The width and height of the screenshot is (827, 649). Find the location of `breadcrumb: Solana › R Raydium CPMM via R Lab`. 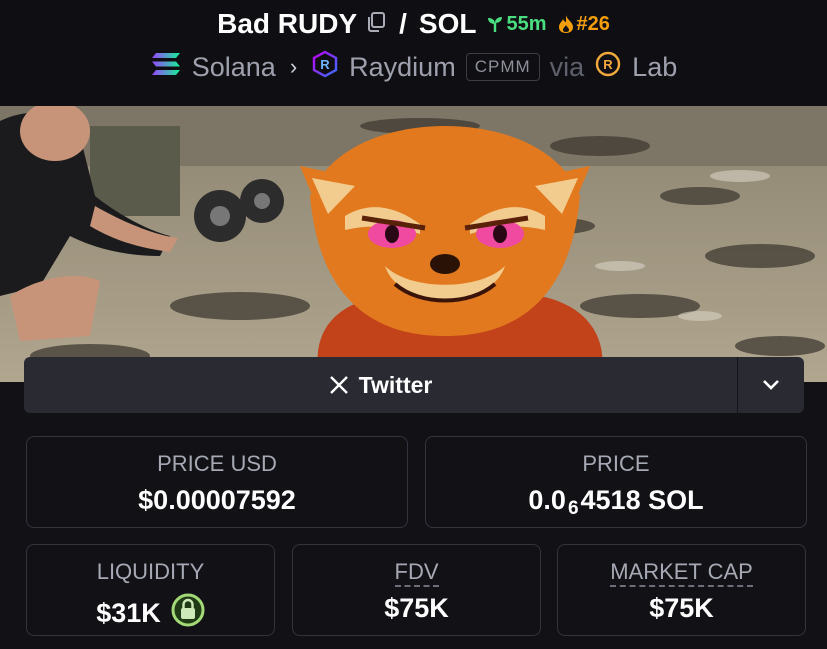

breadcrumb: Solana › R Raydium CPMM via R Lab is located at coordinates (413, 67).